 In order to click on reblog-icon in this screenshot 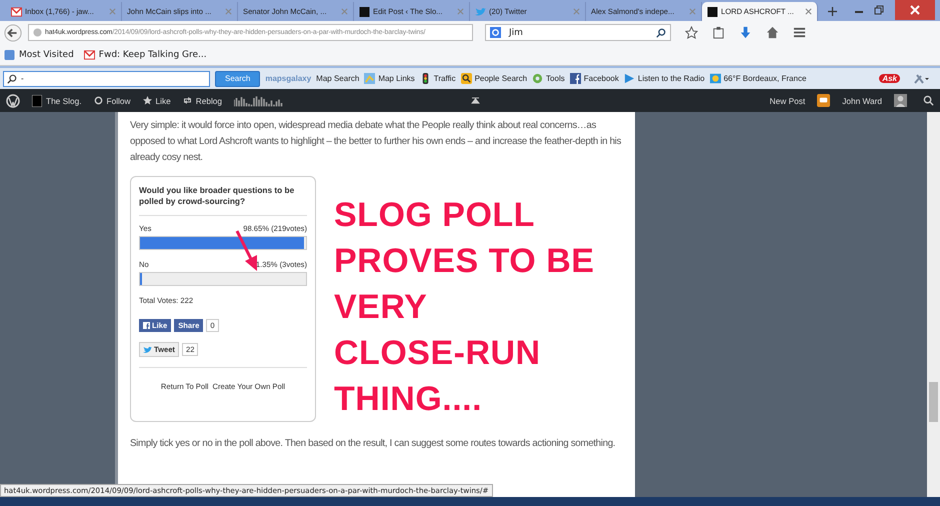, I will do `click(187, 100)`.